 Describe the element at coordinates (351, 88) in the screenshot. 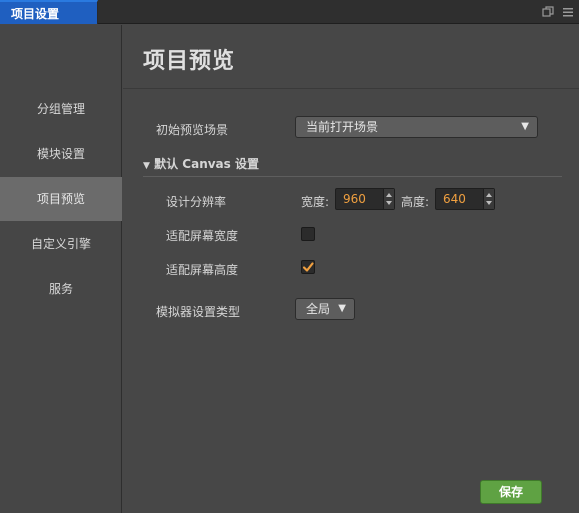

I see `title-divider` at that location.